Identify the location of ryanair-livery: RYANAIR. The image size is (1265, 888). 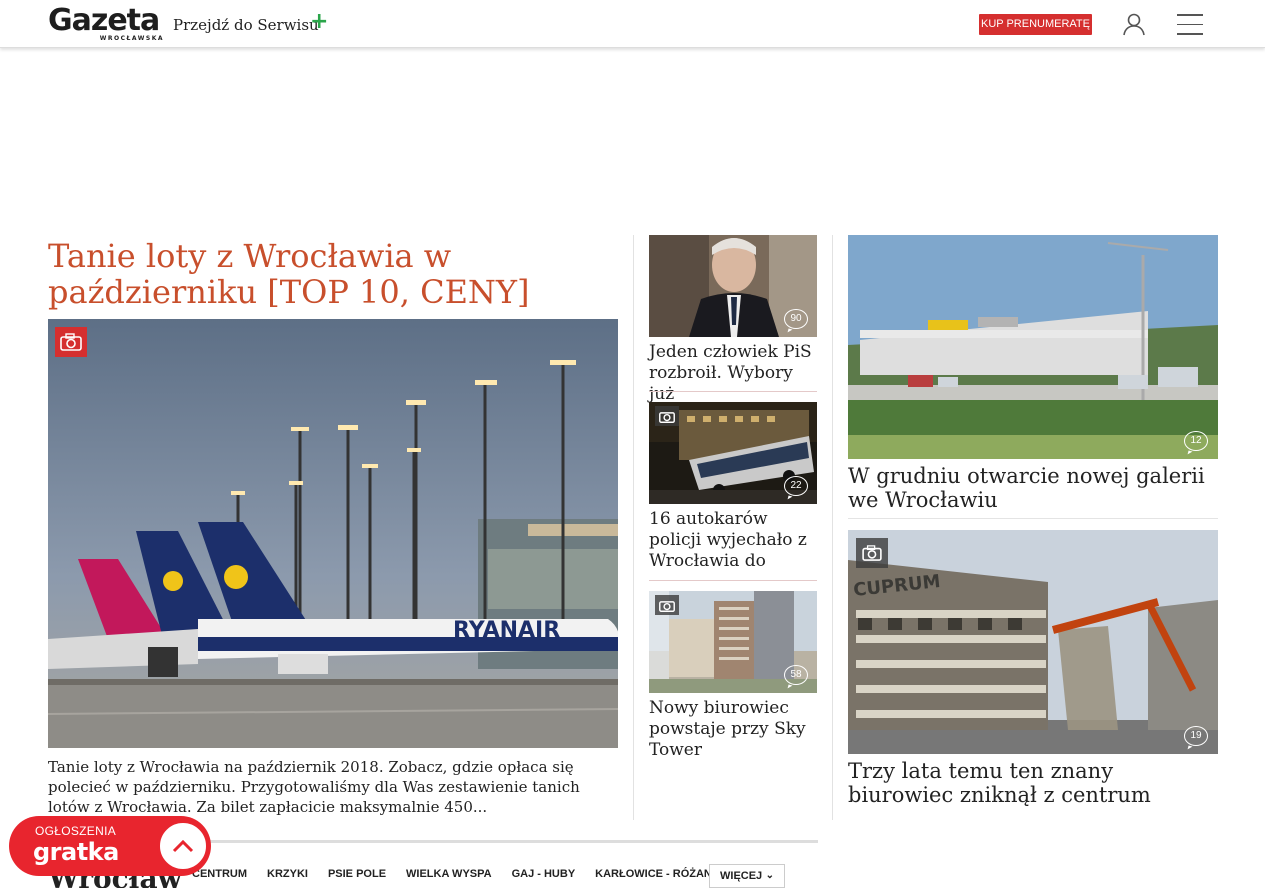
(506, 630).